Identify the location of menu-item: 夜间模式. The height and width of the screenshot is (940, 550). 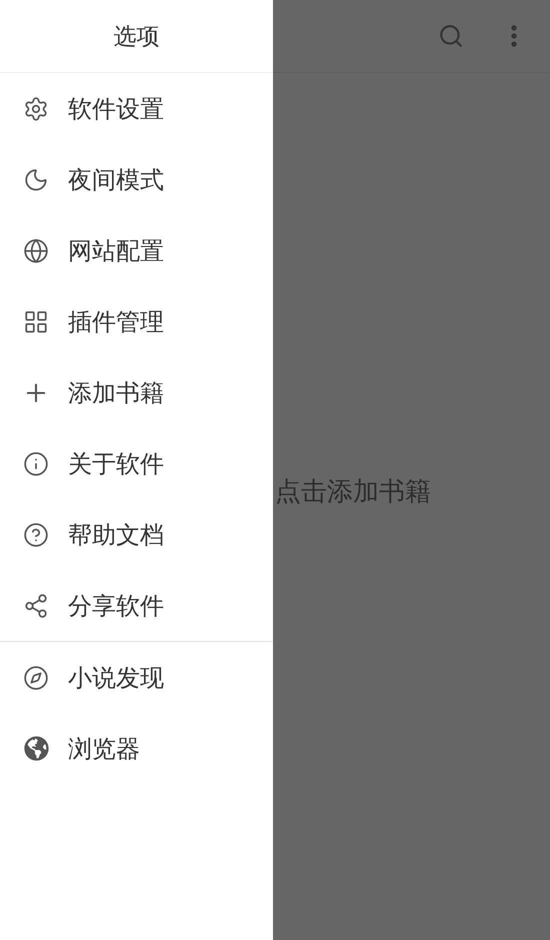
(116, 180).